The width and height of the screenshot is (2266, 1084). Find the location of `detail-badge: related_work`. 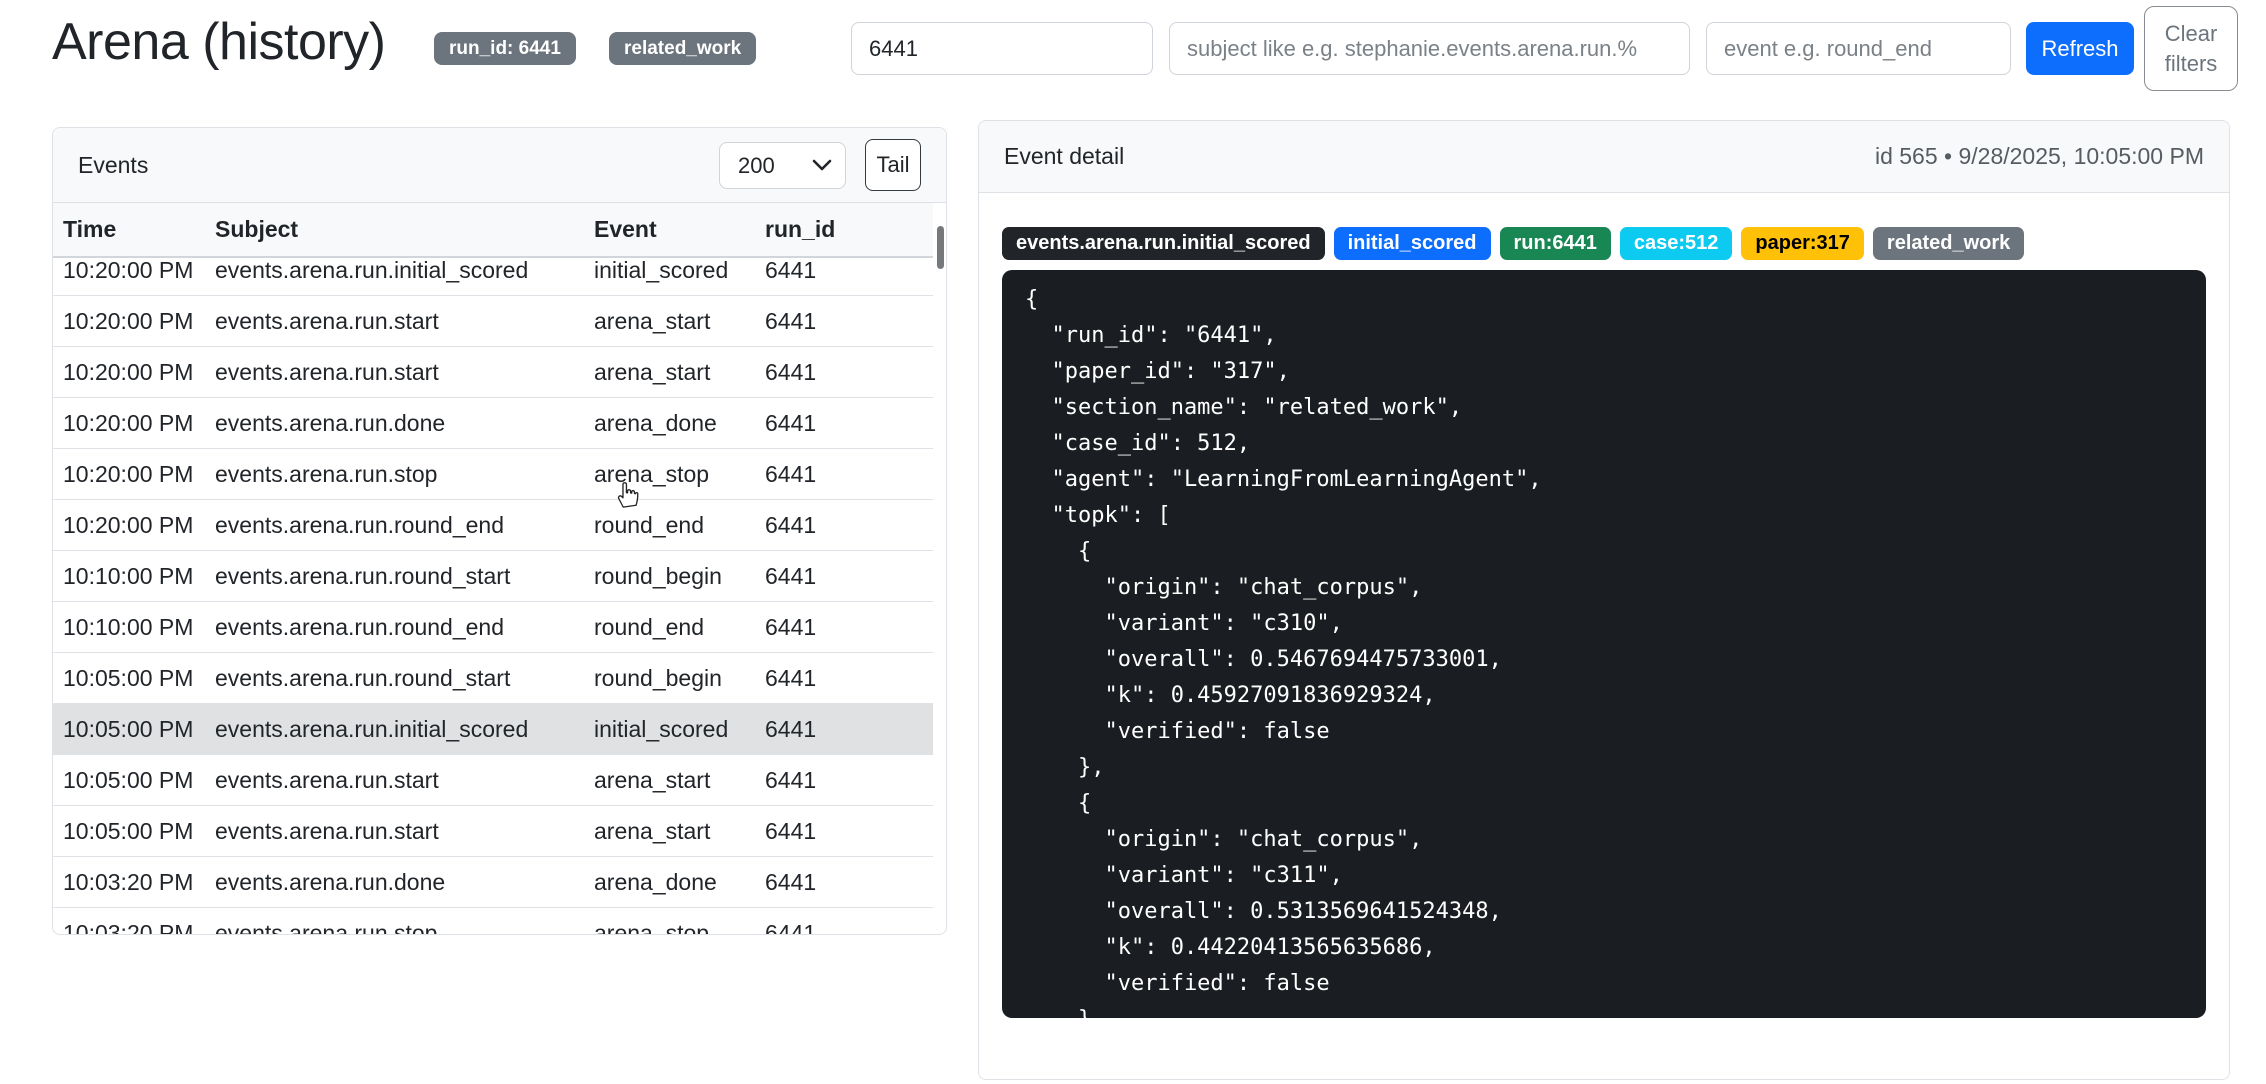

detail-badge: related_work is located at coordinates (1948, 243).